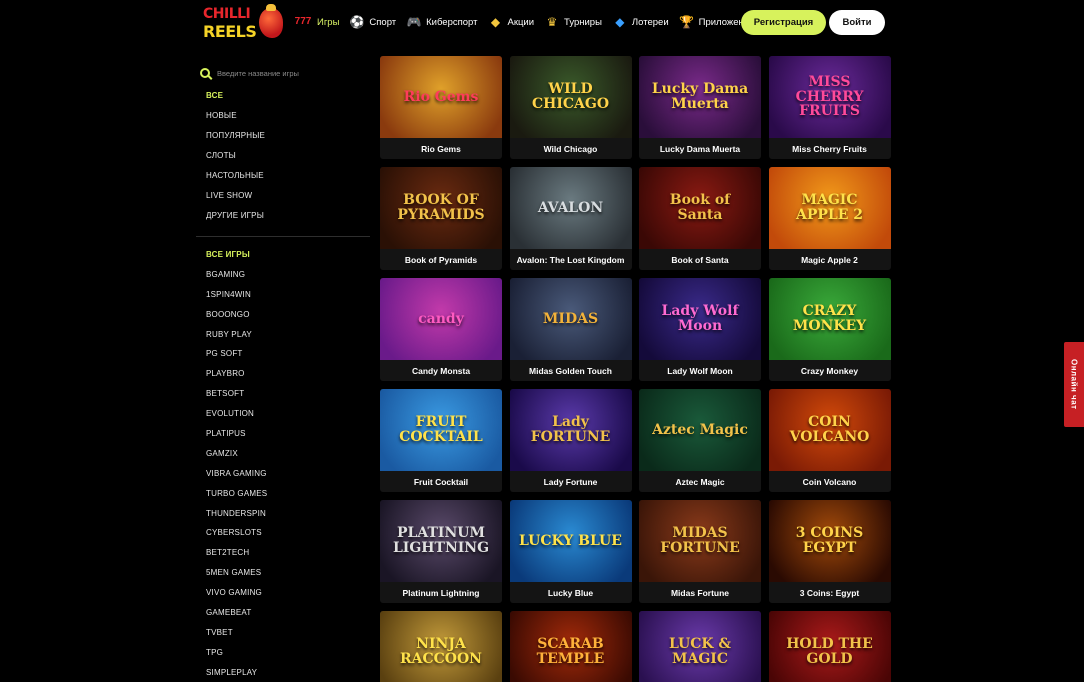  I want to click on game-card: WILD CHICAGO Wild Chicago, so click(570, 107).